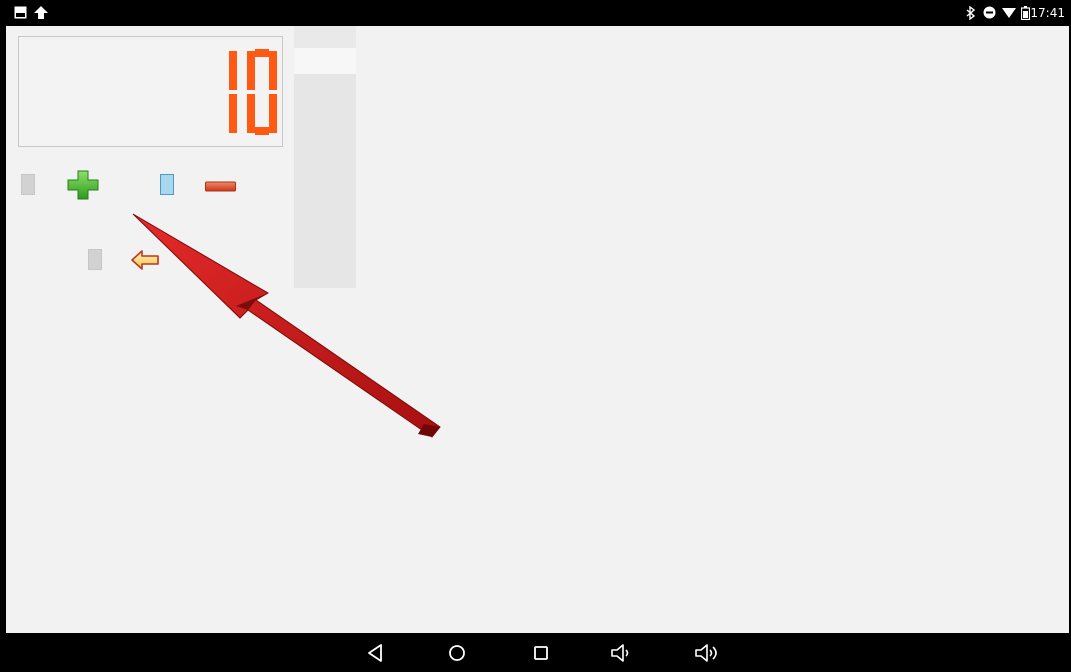  What do you see at coordinates (622, 653) in the screenshot?
I see `volume-down-icon` at bounding box center [622, 653].